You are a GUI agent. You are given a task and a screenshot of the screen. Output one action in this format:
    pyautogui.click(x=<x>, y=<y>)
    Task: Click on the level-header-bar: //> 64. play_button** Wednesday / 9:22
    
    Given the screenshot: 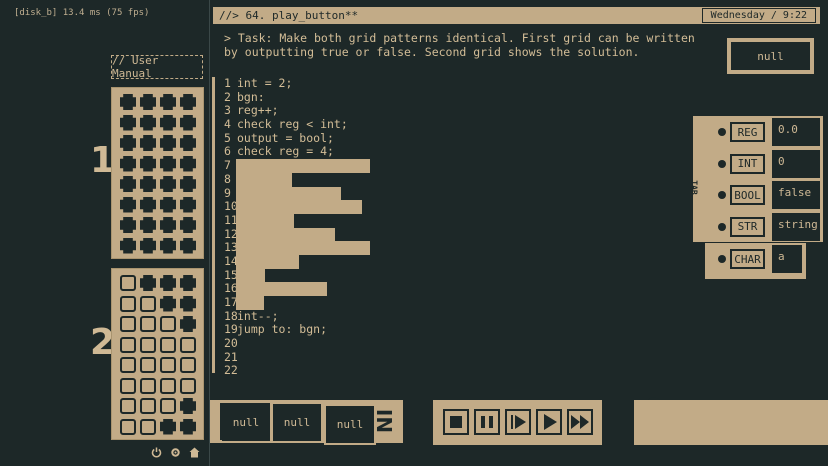 What is the action you would take?
    pyautogui.click(x=516, y=15)
    